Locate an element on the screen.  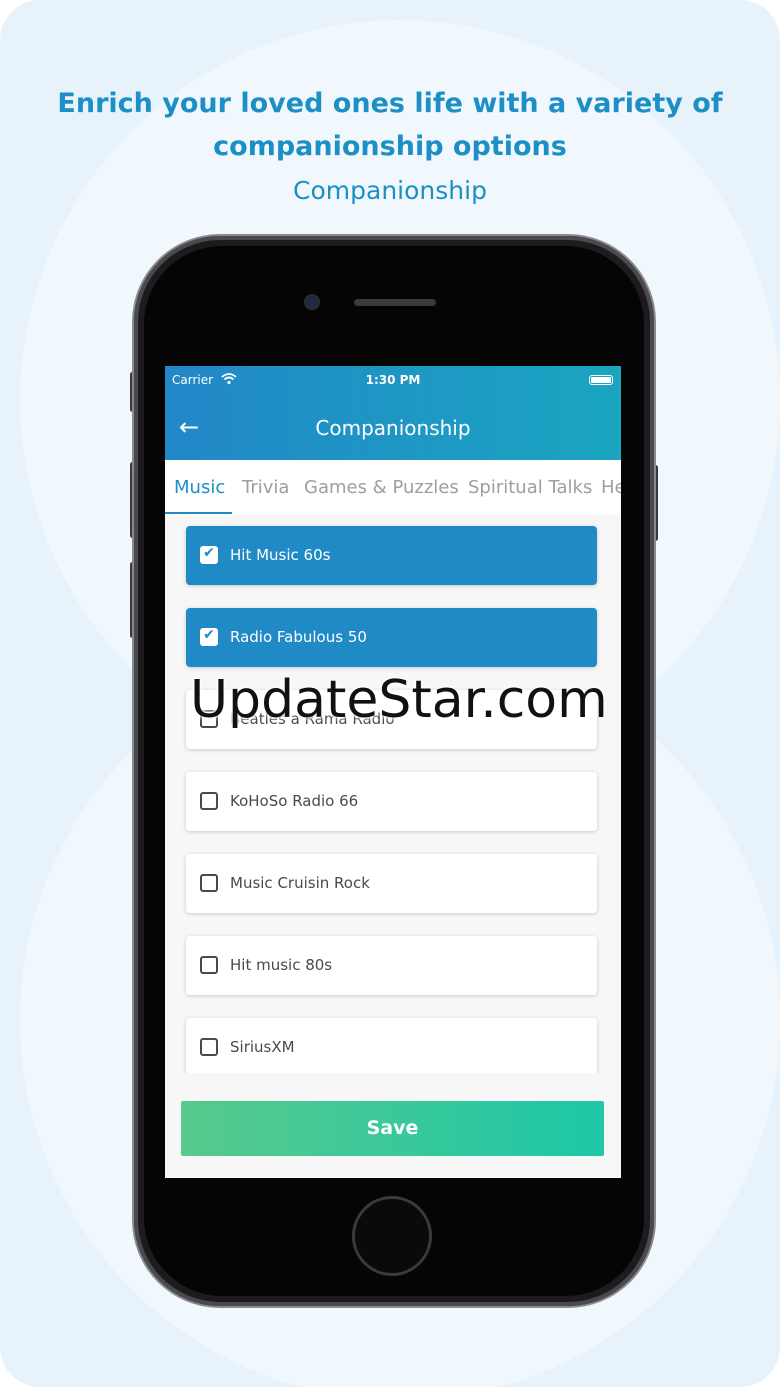
status-time: 1:30 PM is located at coordinates (393, 380).